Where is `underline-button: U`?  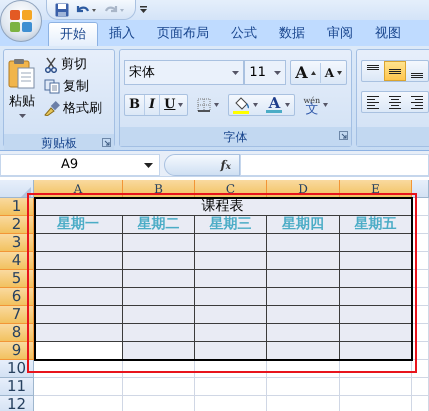 underline-button: U is located at coordinates (174, 105).